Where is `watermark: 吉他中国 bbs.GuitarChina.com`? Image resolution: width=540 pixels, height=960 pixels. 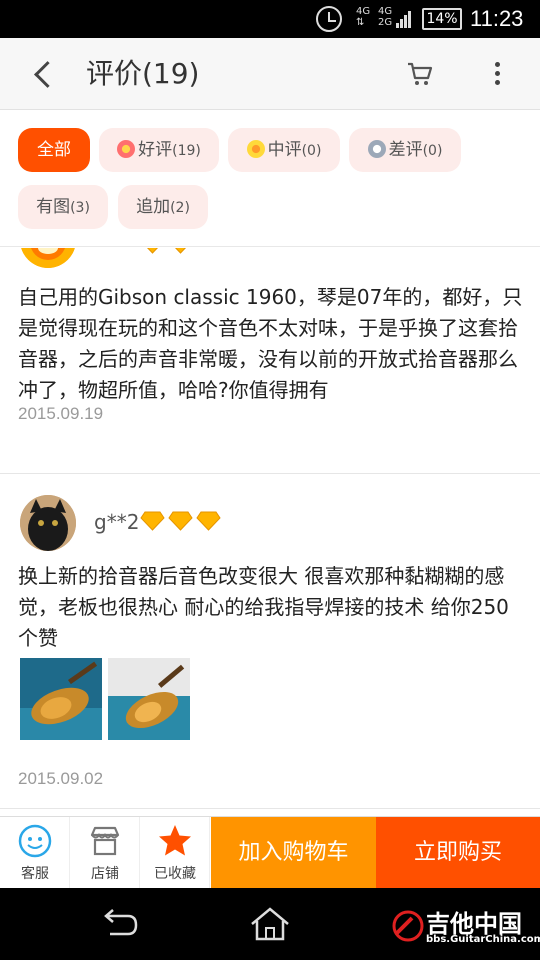
watermark: 吉他中国 bbs.GuitarChina.com is located at coordinates (465, 926).